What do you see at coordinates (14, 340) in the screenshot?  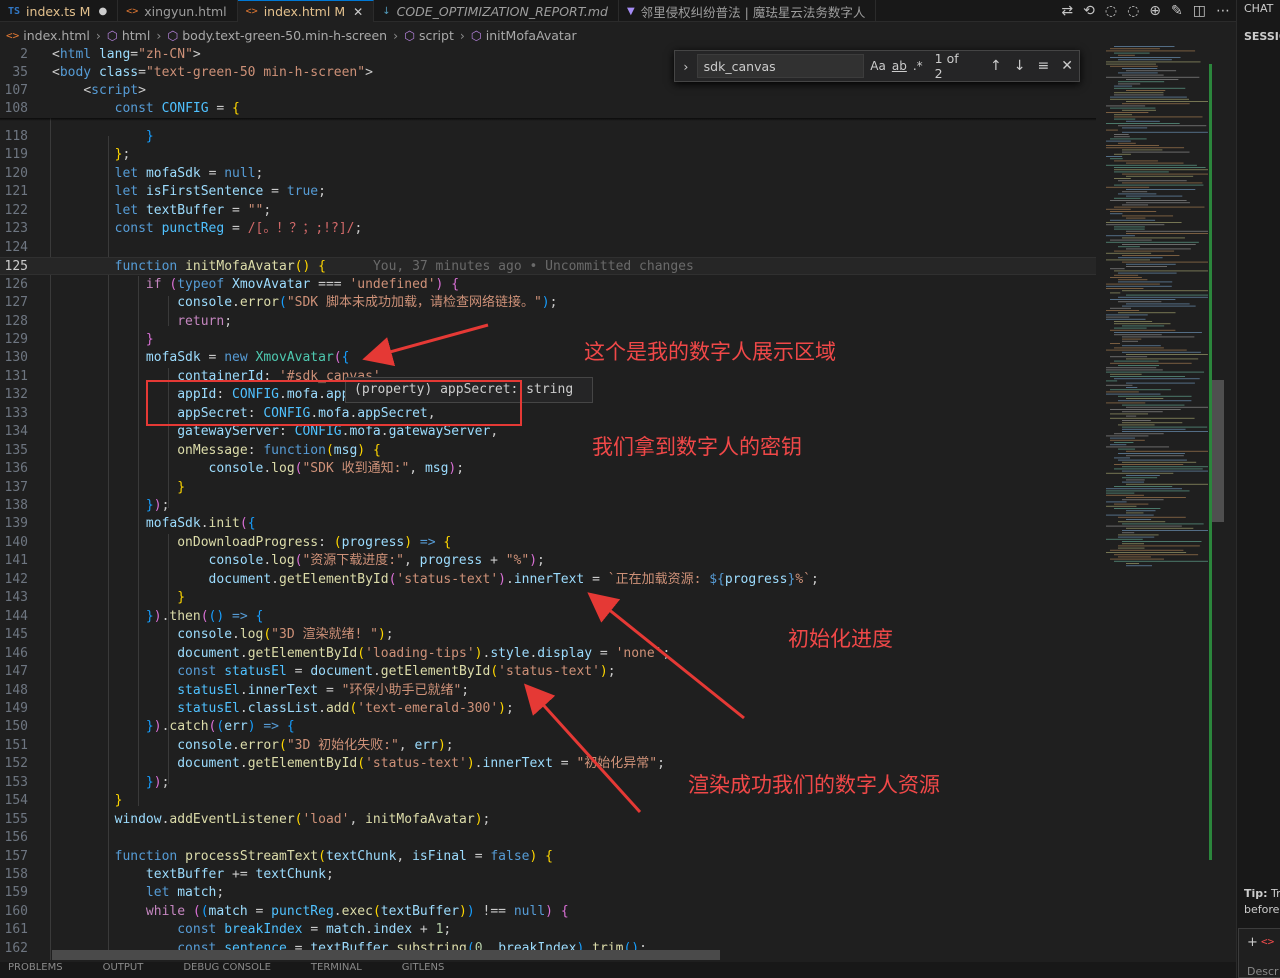 I see `line-number: 129` at bounding box center [14, 340].